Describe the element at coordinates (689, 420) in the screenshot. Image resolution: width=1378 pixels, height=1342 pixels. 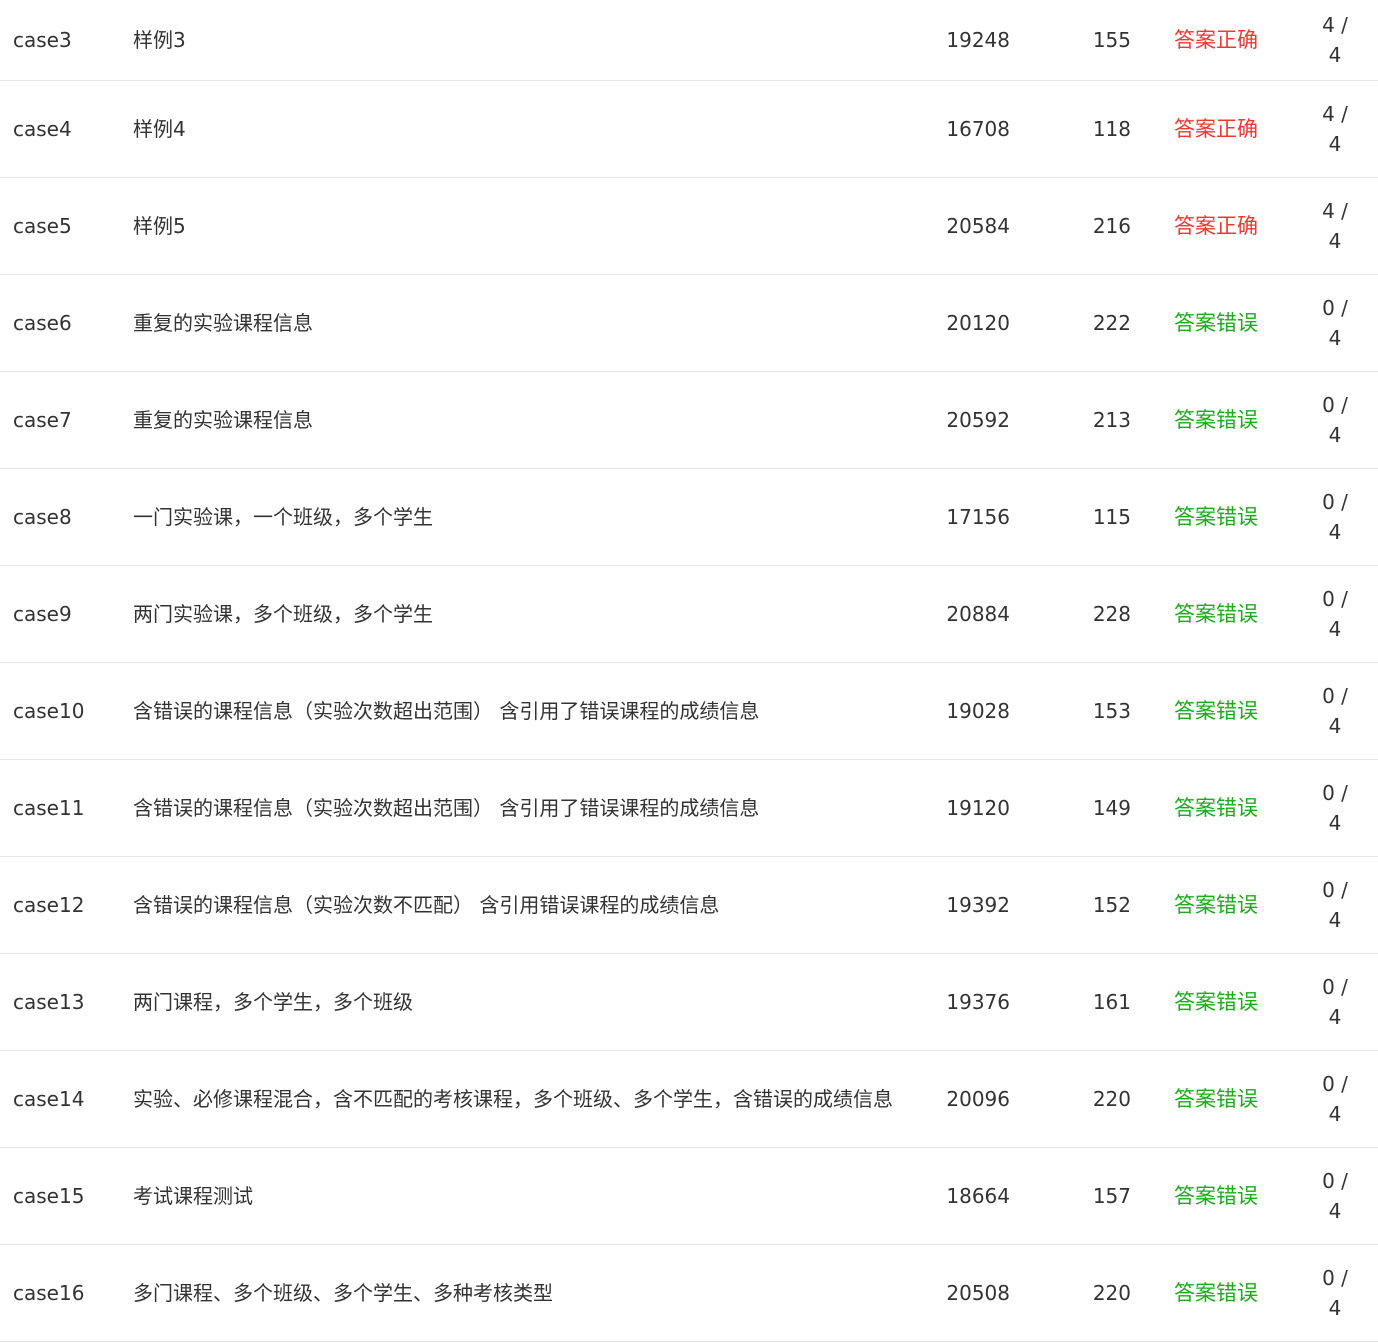
I see `table-row: case7 重复的实验课程信息 20592 213 答案错误 0 / 4` at that location.